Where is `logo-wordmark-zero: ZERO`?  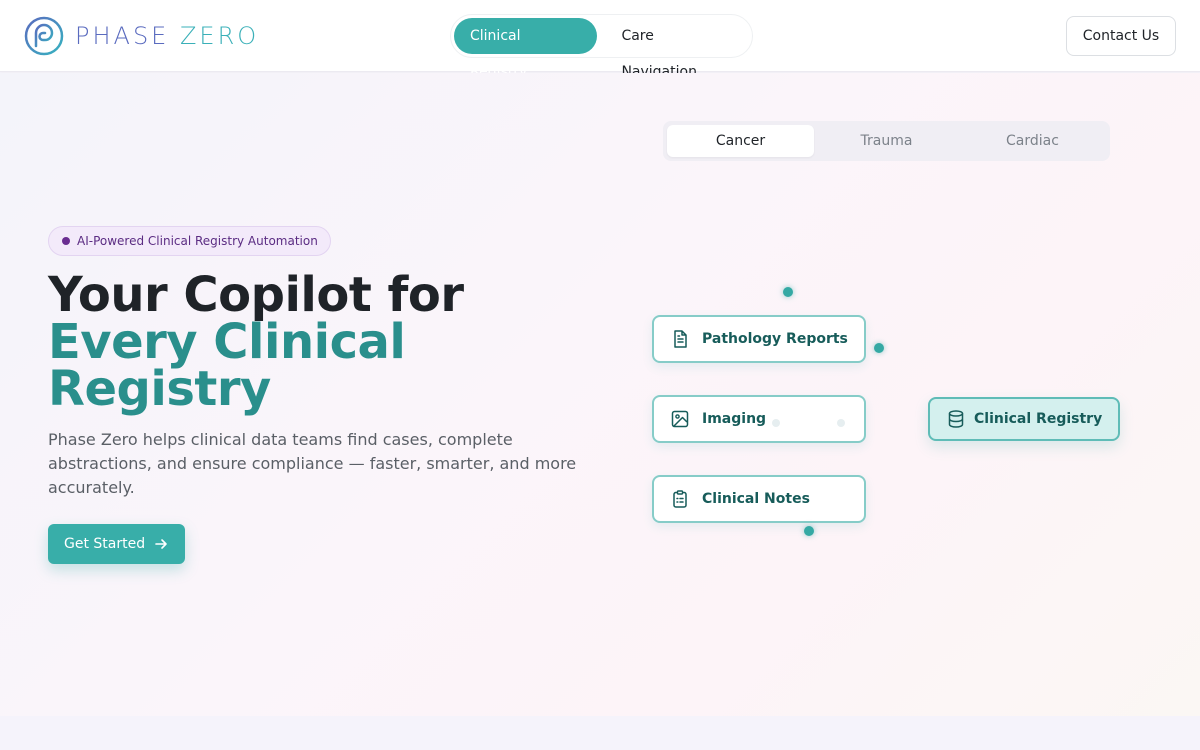
logo-wordmark-zero: ZERO is located at coordinates (219, 36).